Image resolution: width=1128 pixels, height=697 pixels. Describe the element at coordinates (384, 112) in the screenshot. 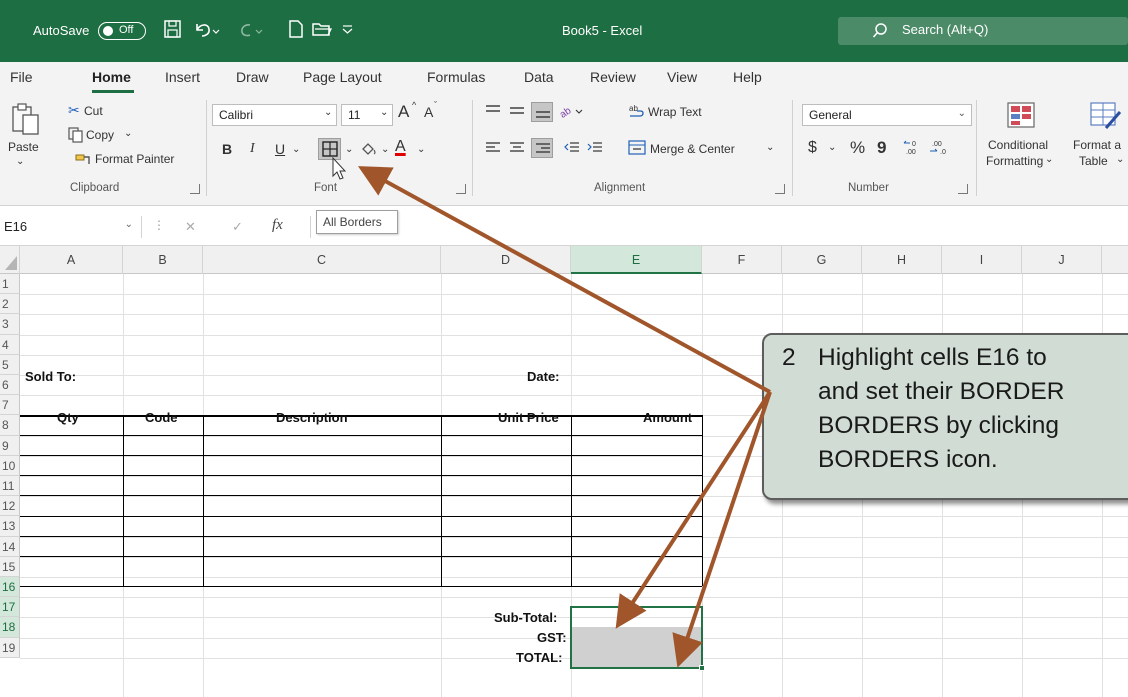

I see `font-size-caret: ⌄` at that location.